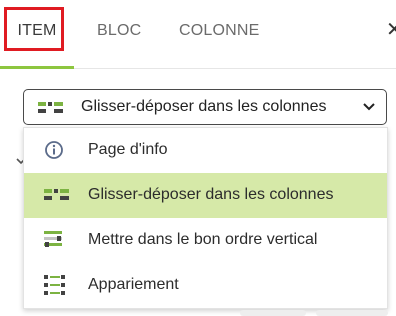  I want to click on option-vertical-order: Mettre dans le bon ordre vertical, so click(205, 240).